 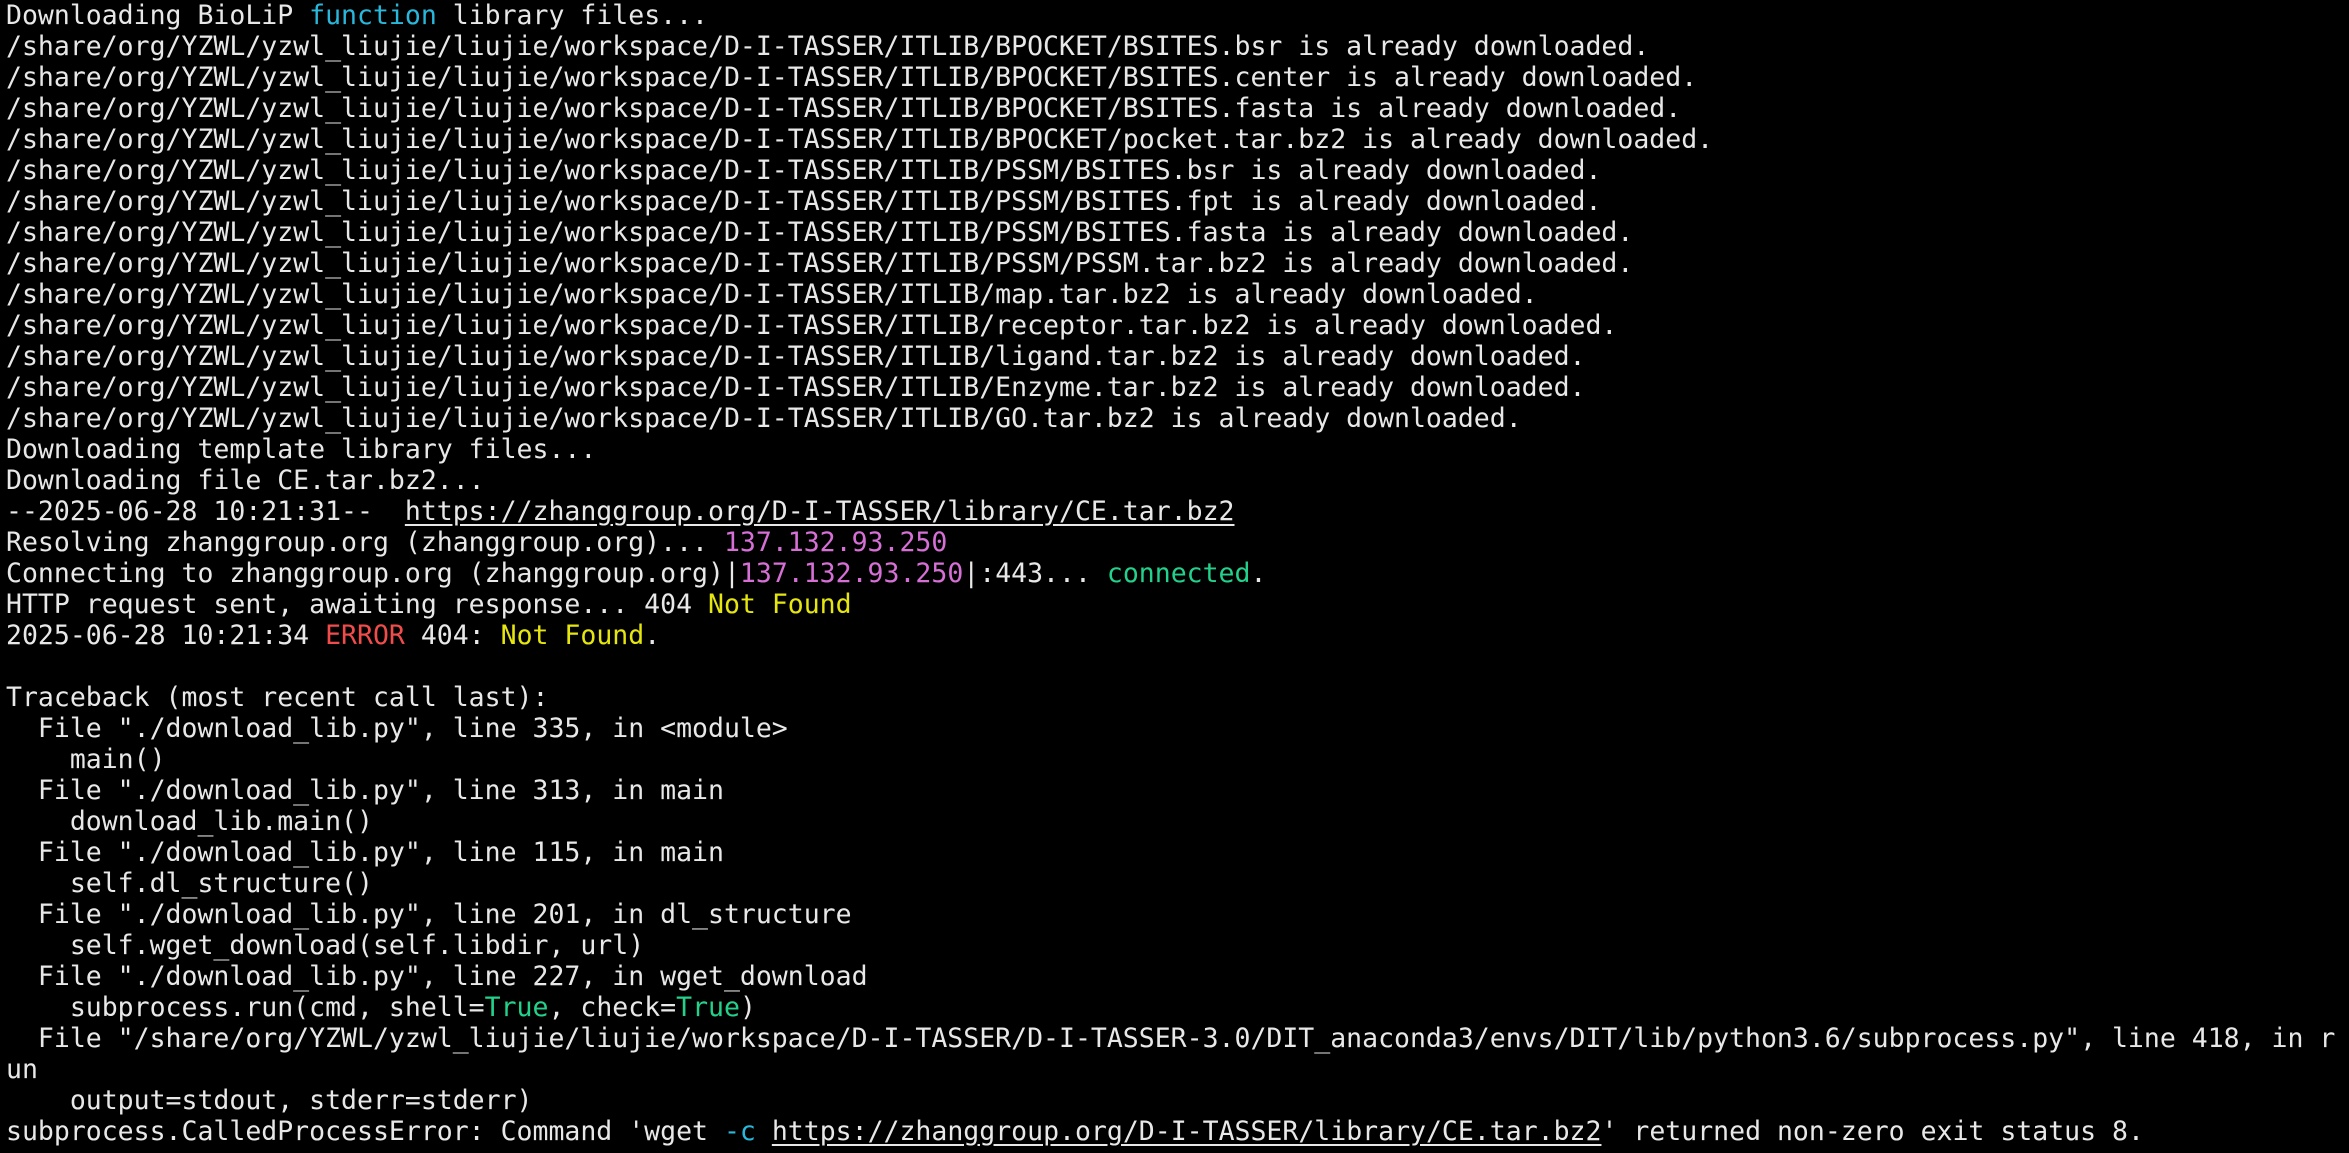 I want to click on terminal-line: self.dl_structure(), so click(x=1177, y=883).